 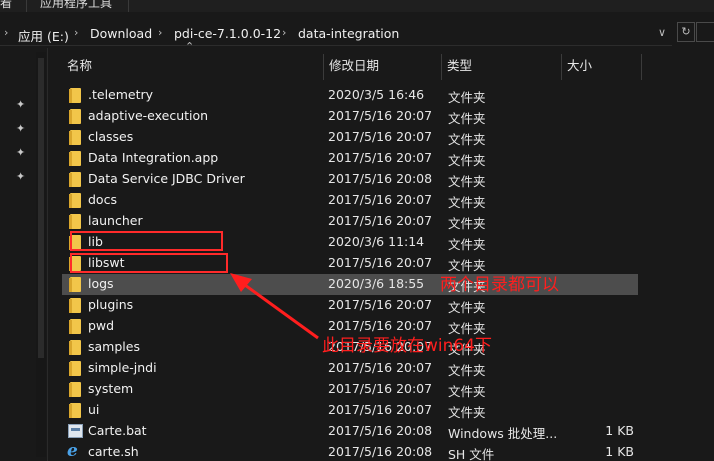 I want to click on annotation-note-both-dirs: 两个目录都可以, so click(x=499, y=285).